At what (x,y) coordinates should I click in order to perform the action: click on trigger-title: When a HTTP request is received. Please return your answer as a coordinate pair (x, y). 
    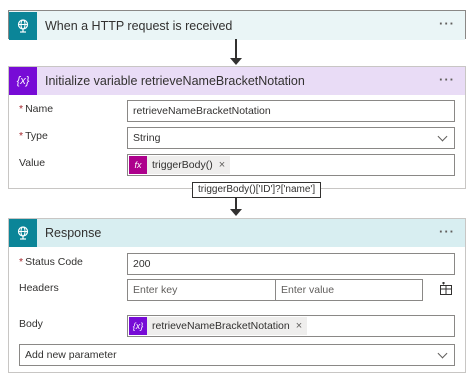
    Looking at the image, I should click on (139, 25).